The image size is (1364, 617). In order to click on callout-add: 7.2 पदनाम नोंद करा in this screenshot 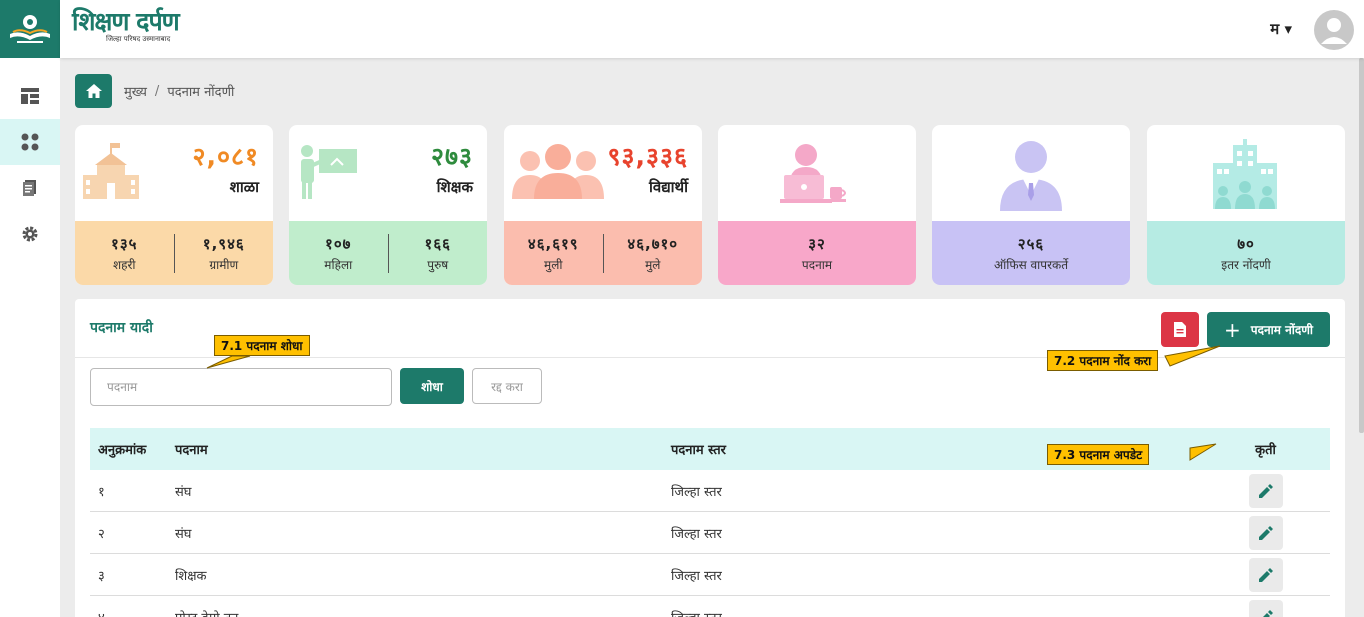, I will do `click(1103, 360)`.